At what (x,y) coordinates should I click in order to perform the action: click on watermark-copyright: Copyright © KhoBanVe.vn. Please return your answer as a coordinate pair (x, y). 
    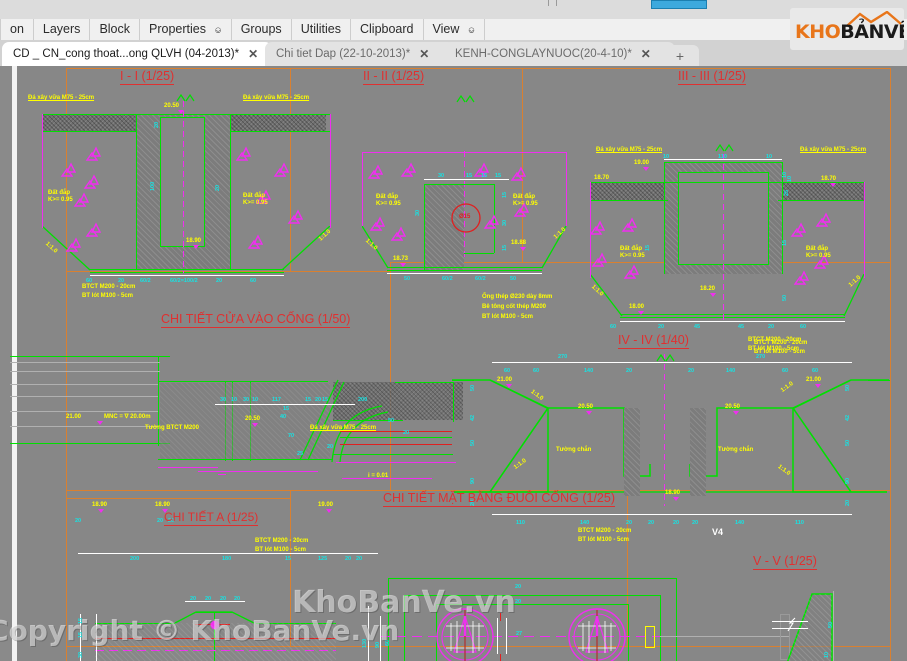
    Looking at the image, I should click on (200, 630).